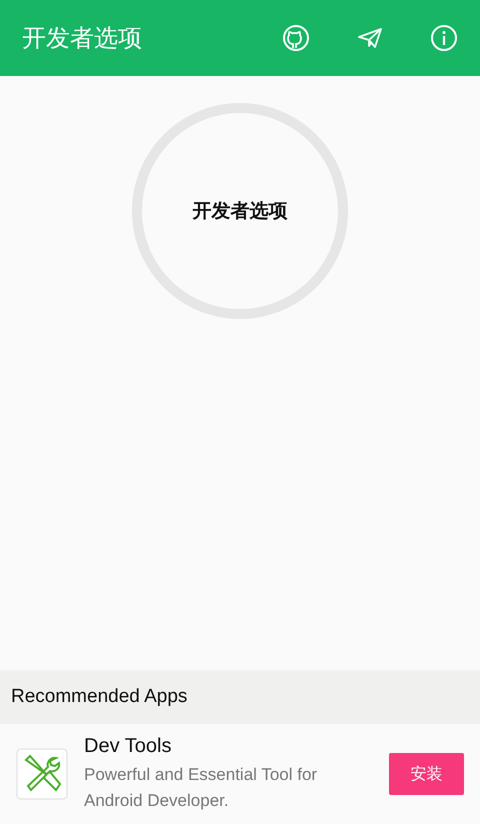  What do you see at coordinates (82, 38) in the screenshot?
I see `app-title: 开发者选项` at bounding box center [82, 38].